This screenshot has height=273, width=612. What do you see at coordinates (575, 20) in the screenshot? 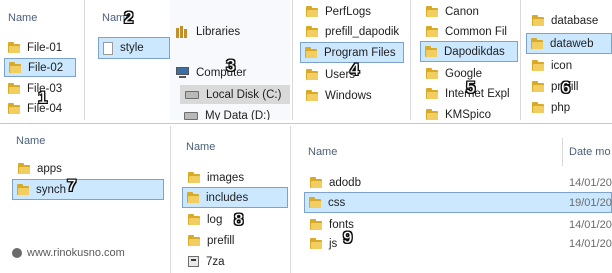
I see `item-label: database` at bounding box center [575, 20].